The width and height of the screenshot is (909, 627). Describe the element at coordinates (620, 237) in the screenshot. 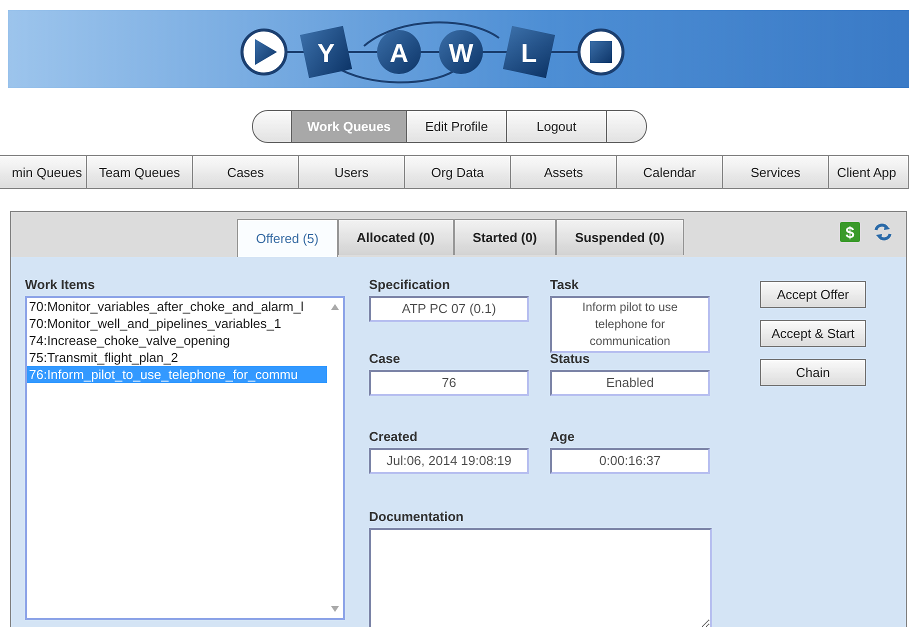

I see `queue-tab: Suspended (0)` at that location.